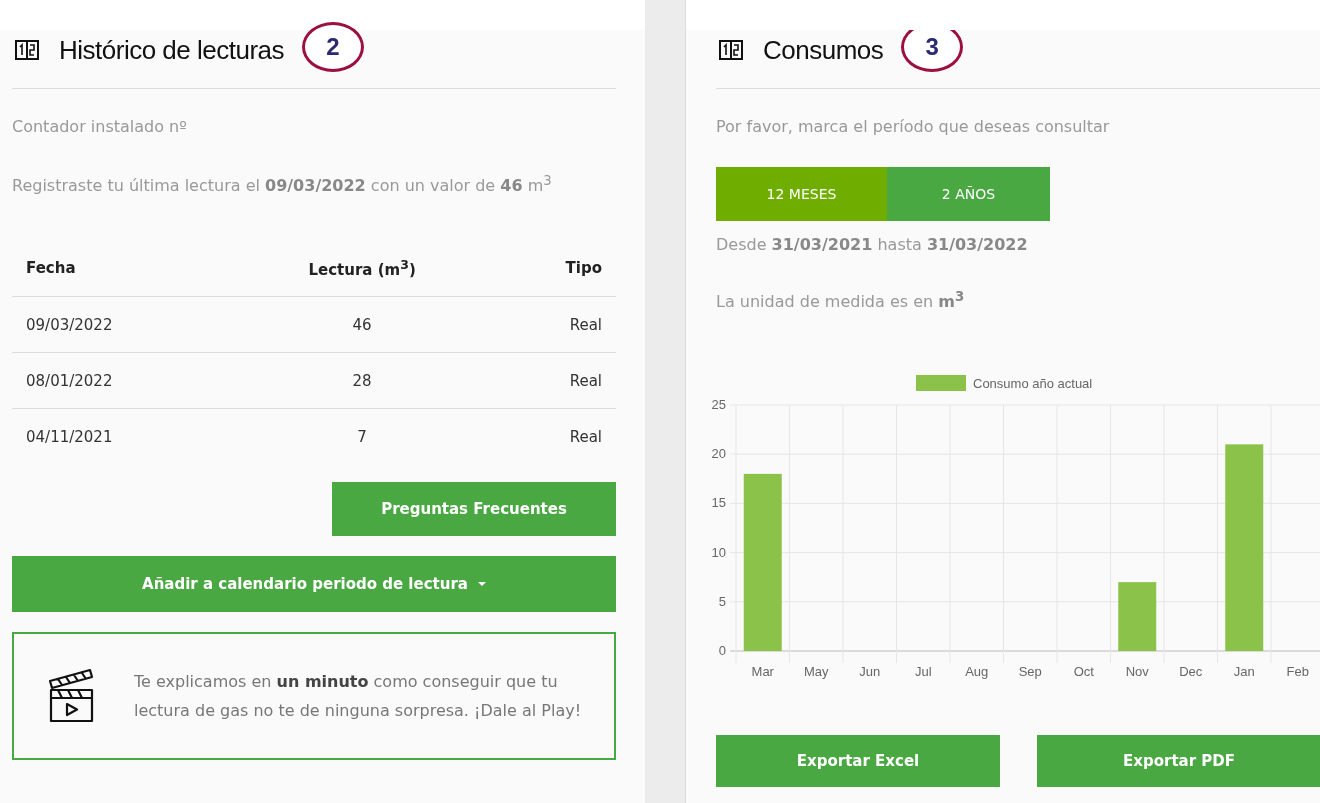 Image resolution: width=1320 pixels, height=803 pixels. I want to click on axis-tick-label: Nov, so click(1137, 672).